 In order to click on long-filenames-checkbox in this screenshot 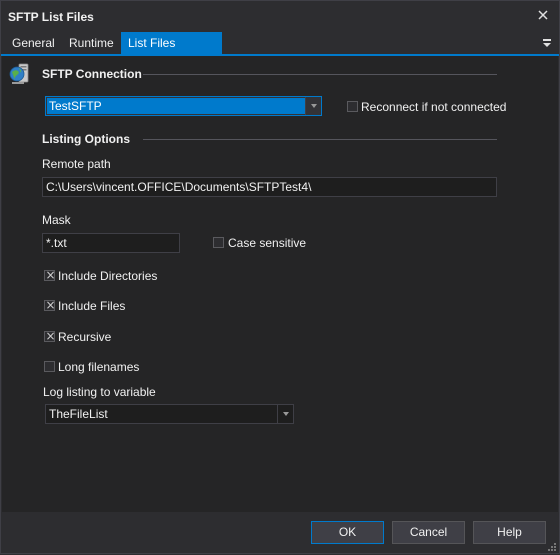, I will do `click(49, 366)`.